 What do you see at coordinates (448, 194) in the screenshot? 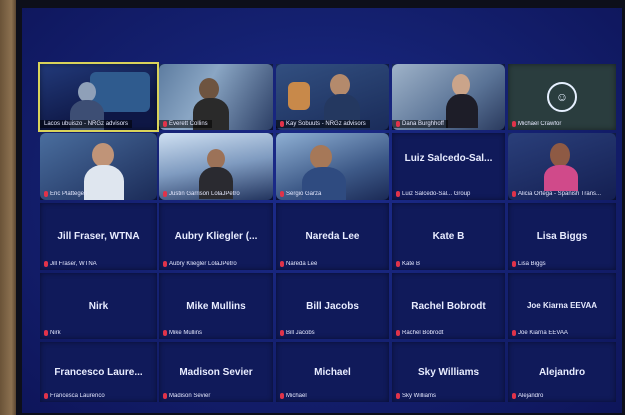
I see `participant-name: Luiz Salcedo-Sal... Group` at bounding box center [448, 194].